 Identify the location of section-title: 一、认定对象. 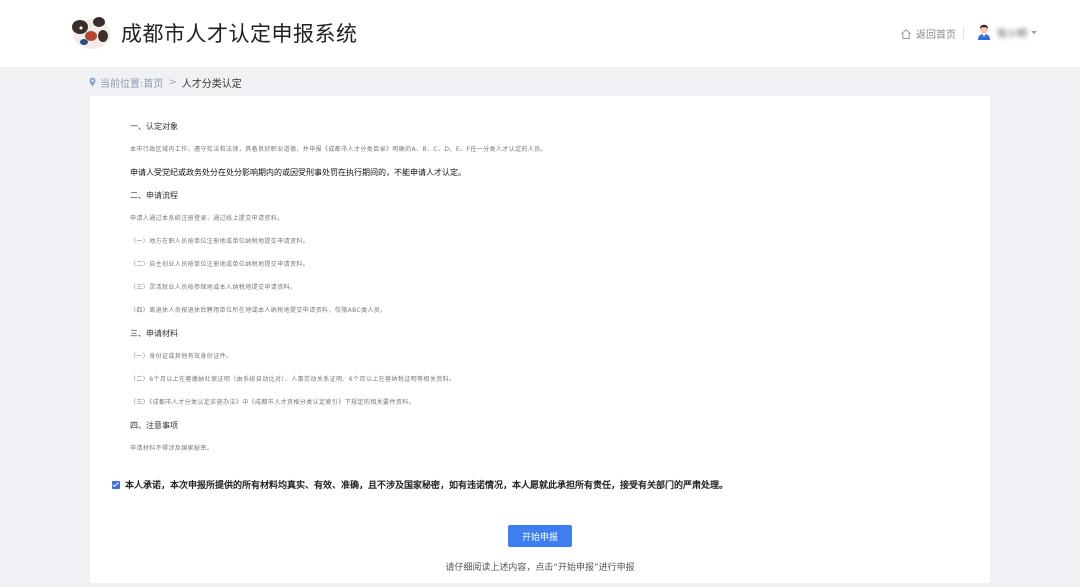
(154, 126).